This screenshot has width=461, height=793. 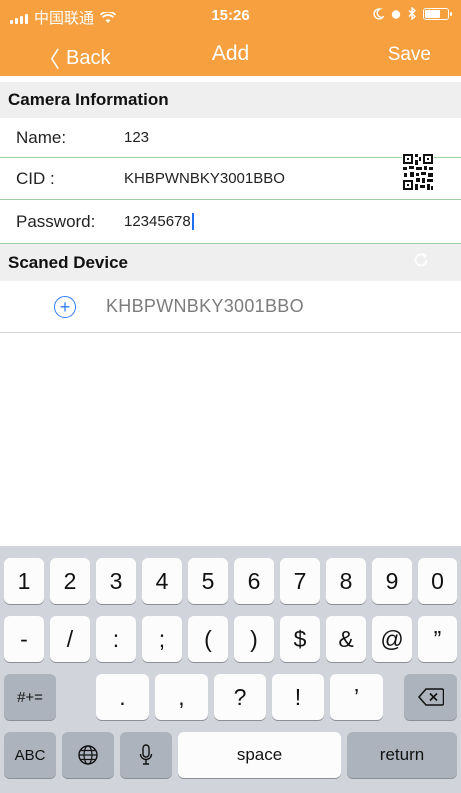 I want to click on backspace-icon, so click(x=430, y=697).